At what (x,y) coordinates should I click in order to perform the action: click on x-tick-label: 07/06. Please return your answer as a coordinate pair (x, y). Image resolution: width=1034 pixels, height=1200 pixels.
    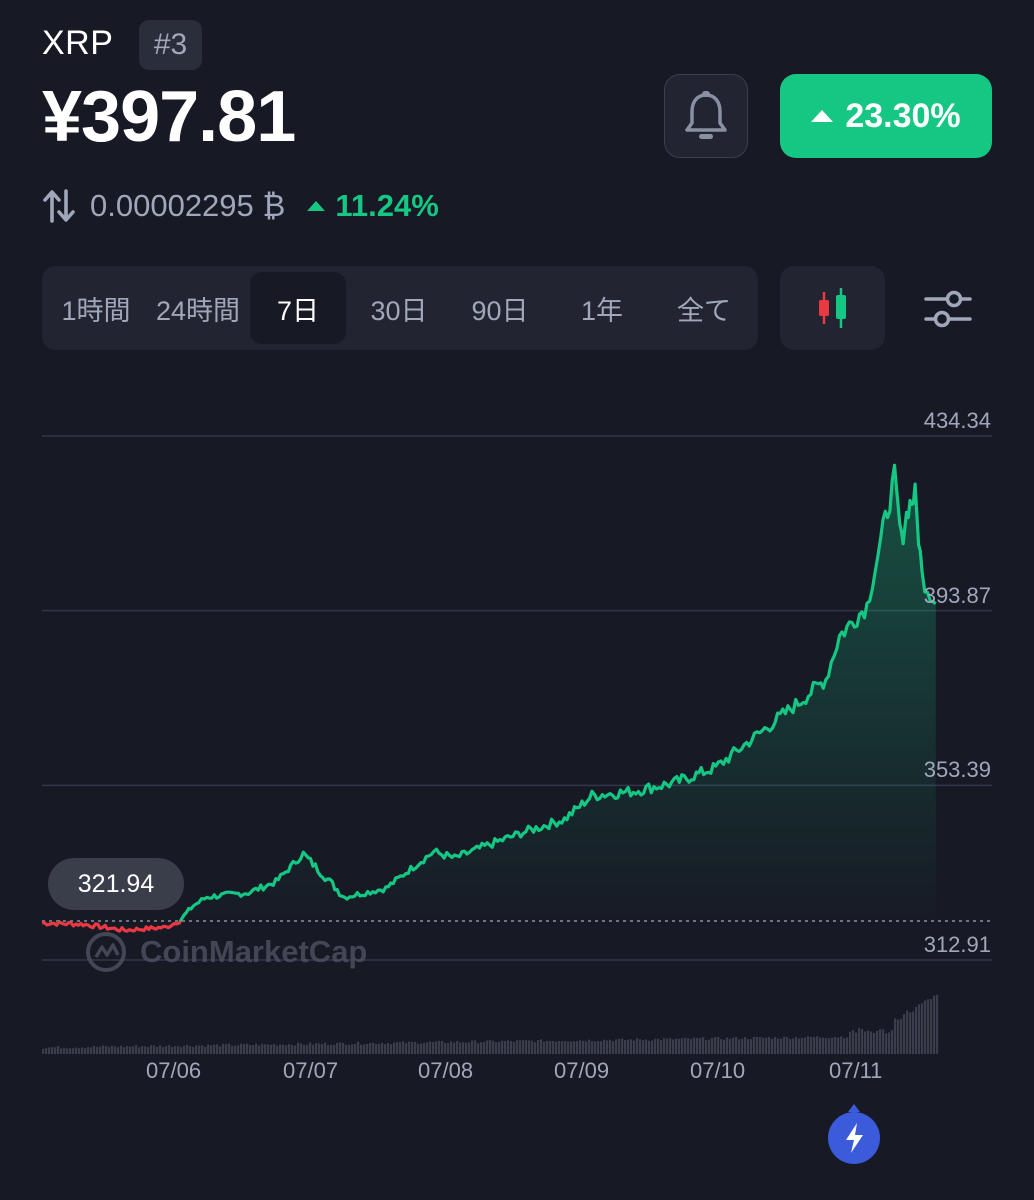
    Looking at the image, I should click on (174, 1070).